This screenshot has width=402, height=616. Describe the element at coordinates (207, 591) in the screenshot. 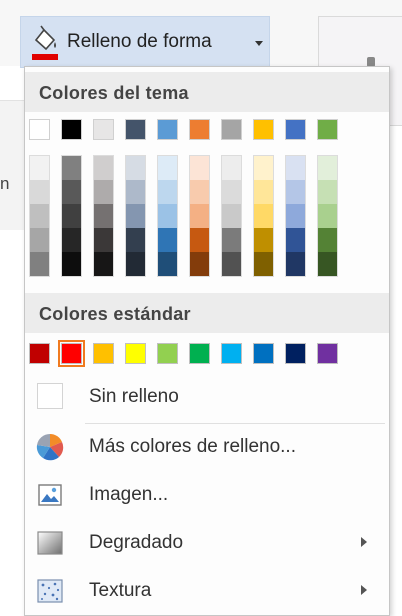

I see `texture-item: Textura` at that location.